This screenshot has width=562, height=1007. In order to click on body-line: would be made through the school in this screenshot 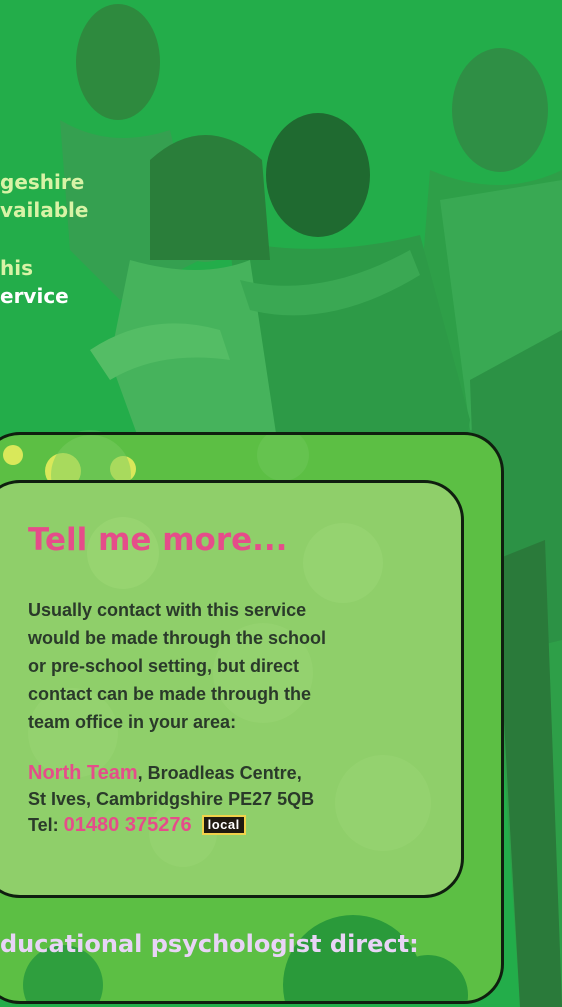, I will do `click(177, 638)`.